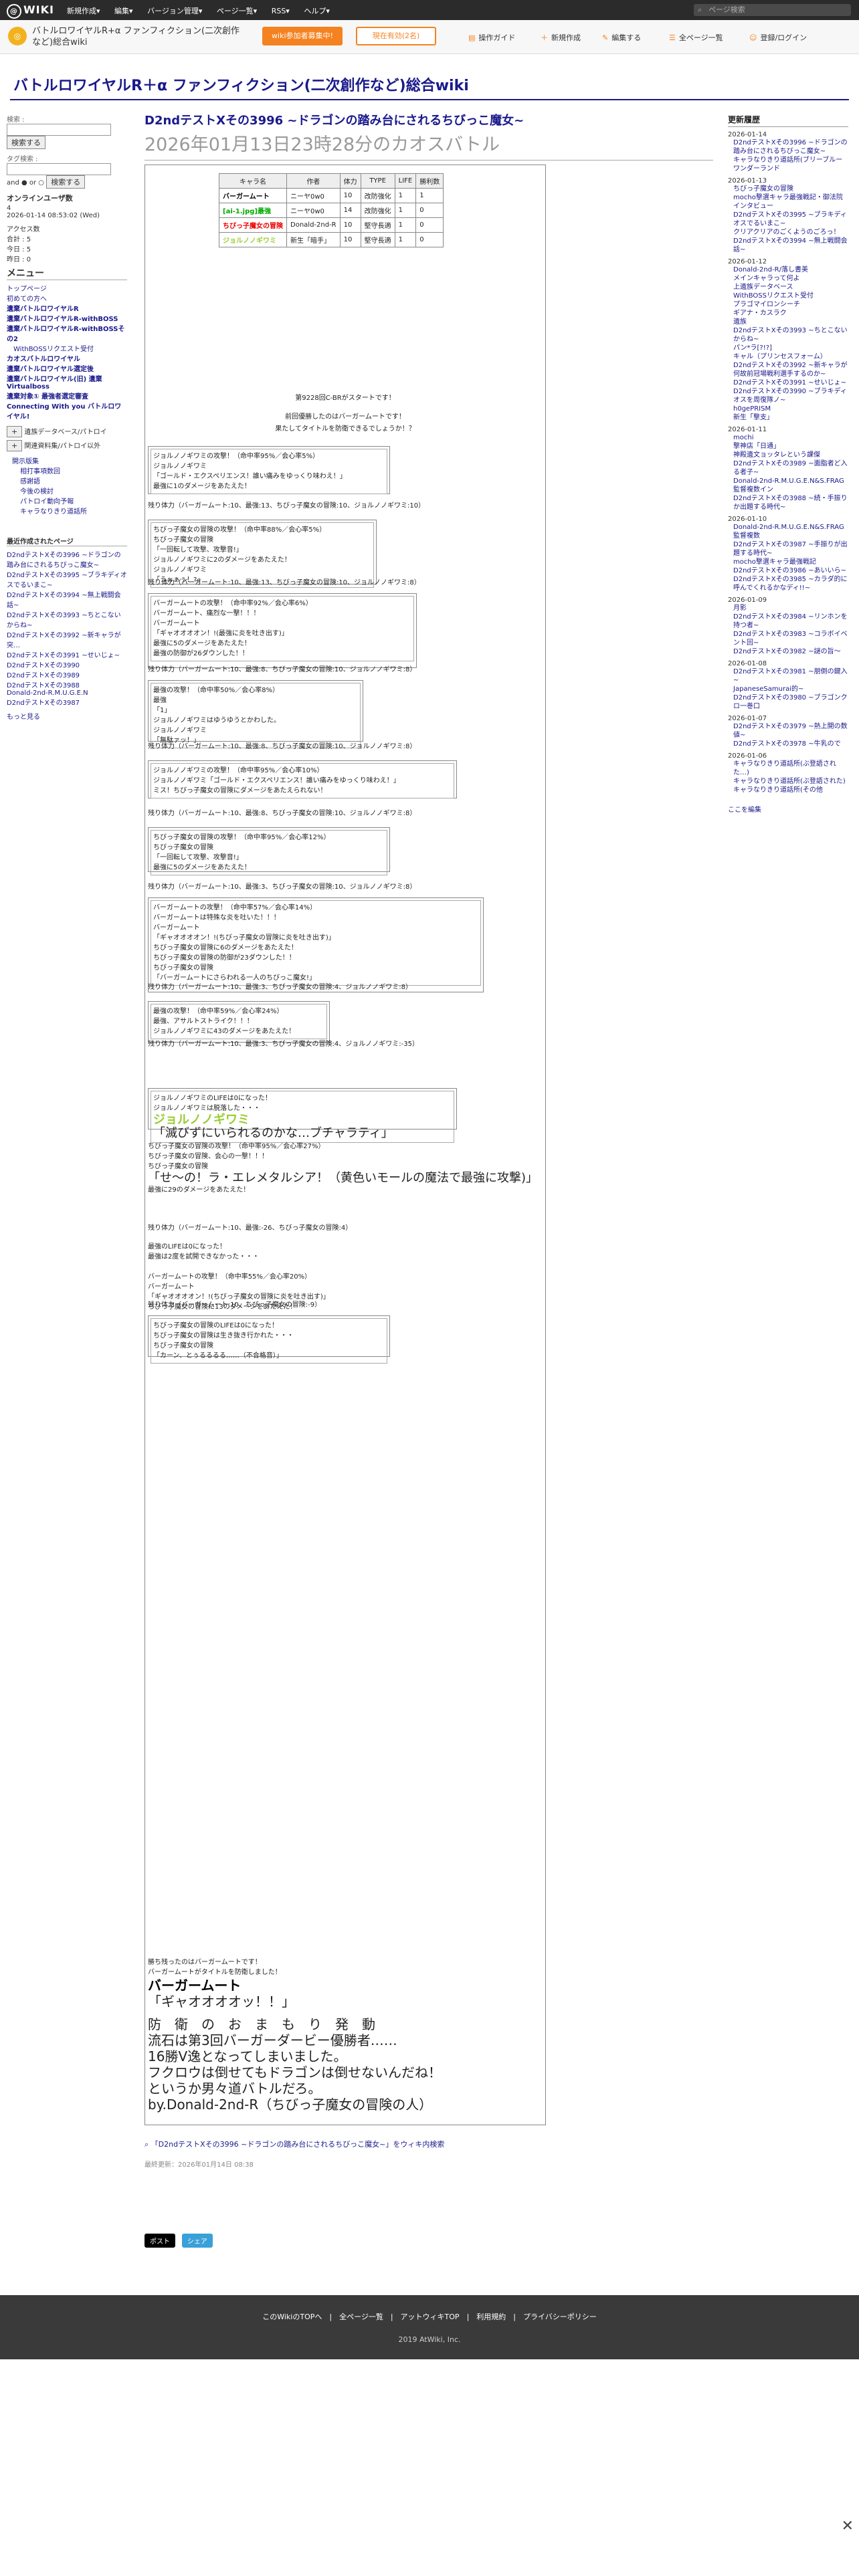 Image resolution: width=859 pixels, height=2576 pixels. What do you see at coordinates (791, 781) in the screenshot?
I see `history-item: キャラなりきり道話所(ぶ登語された)` at bounding box center [791, 781].